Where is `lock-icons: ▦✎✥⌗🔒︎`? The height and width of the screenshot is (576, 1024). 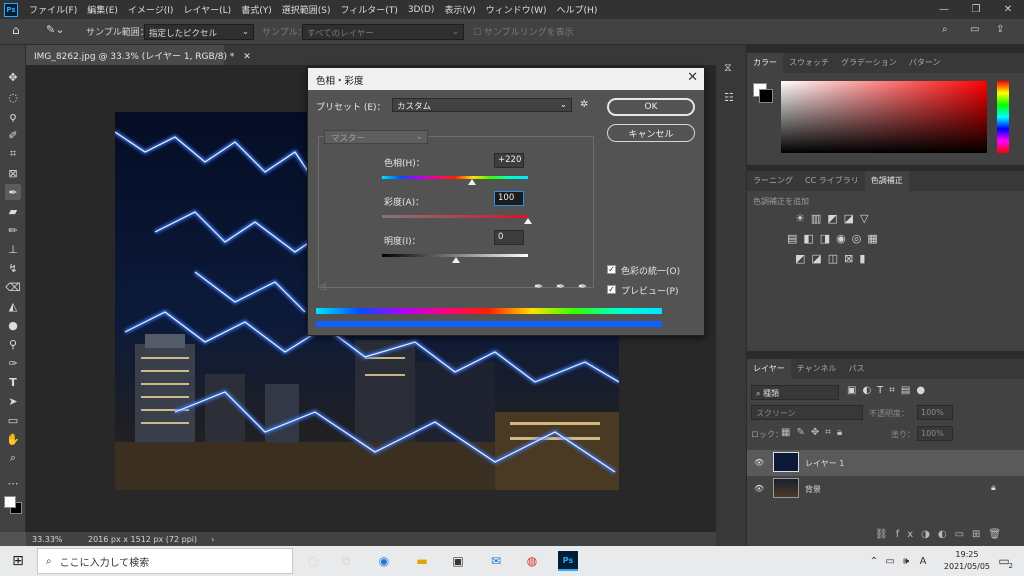 lock-icons: ▦✎✥⌗🔒︎ is located at coordinates (814, 432).